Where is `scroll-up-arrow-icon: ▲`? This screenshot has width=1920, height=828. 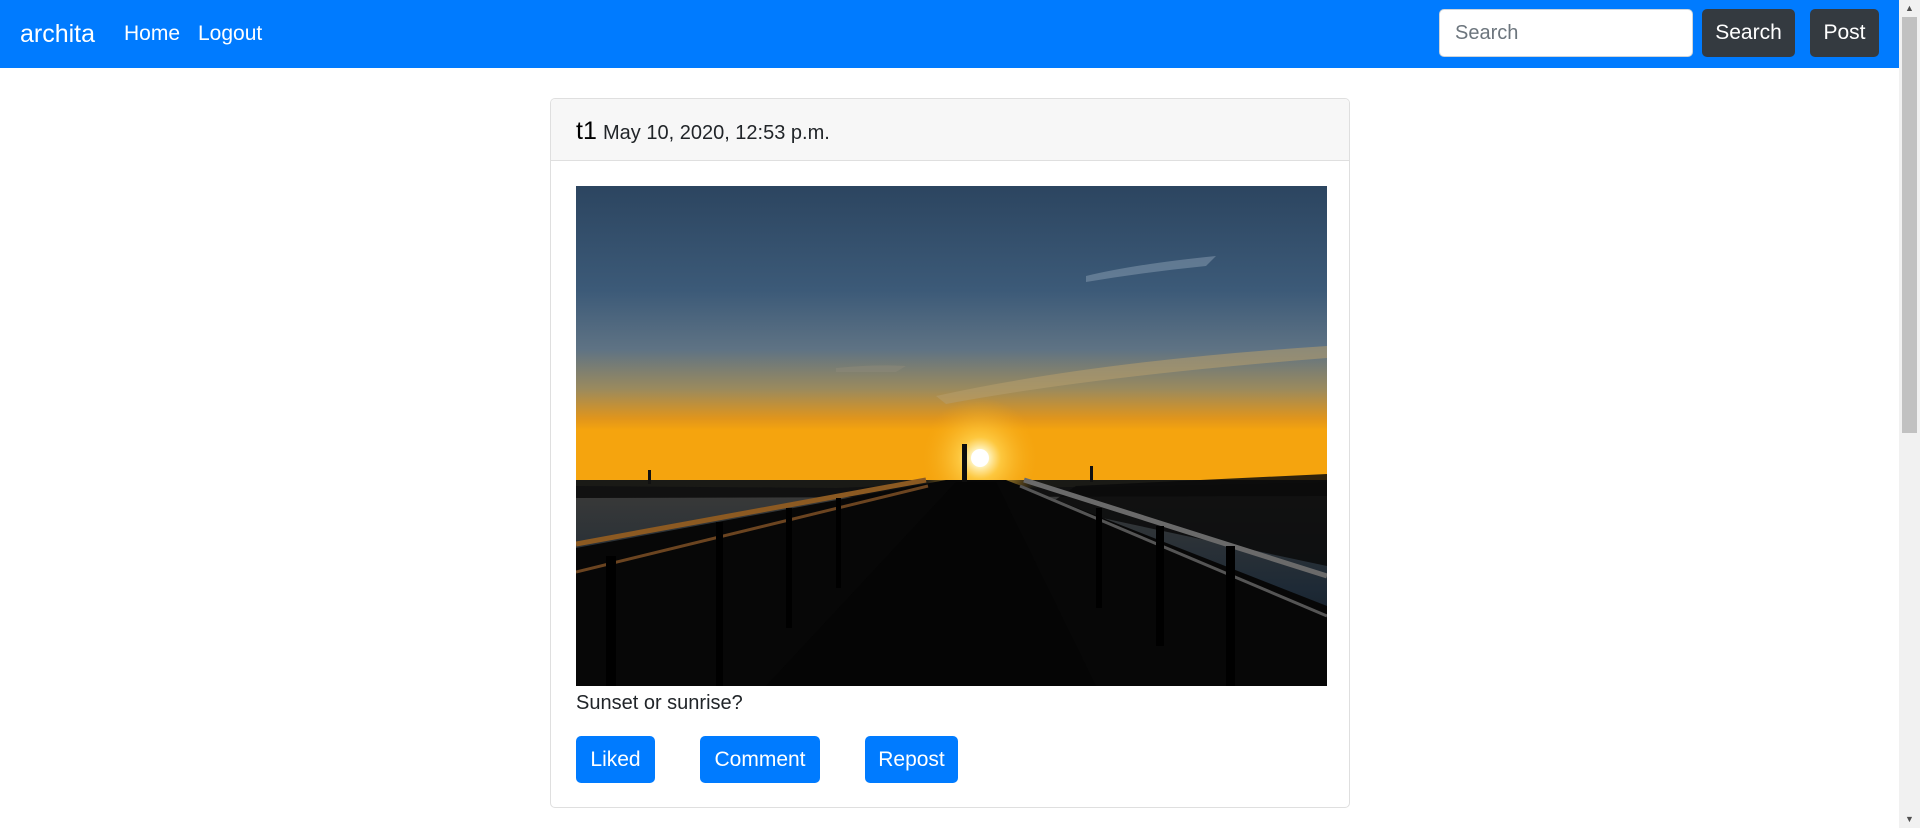 scroll-up-arrow-icon: ▲ is located at coordinates (1909, 8).